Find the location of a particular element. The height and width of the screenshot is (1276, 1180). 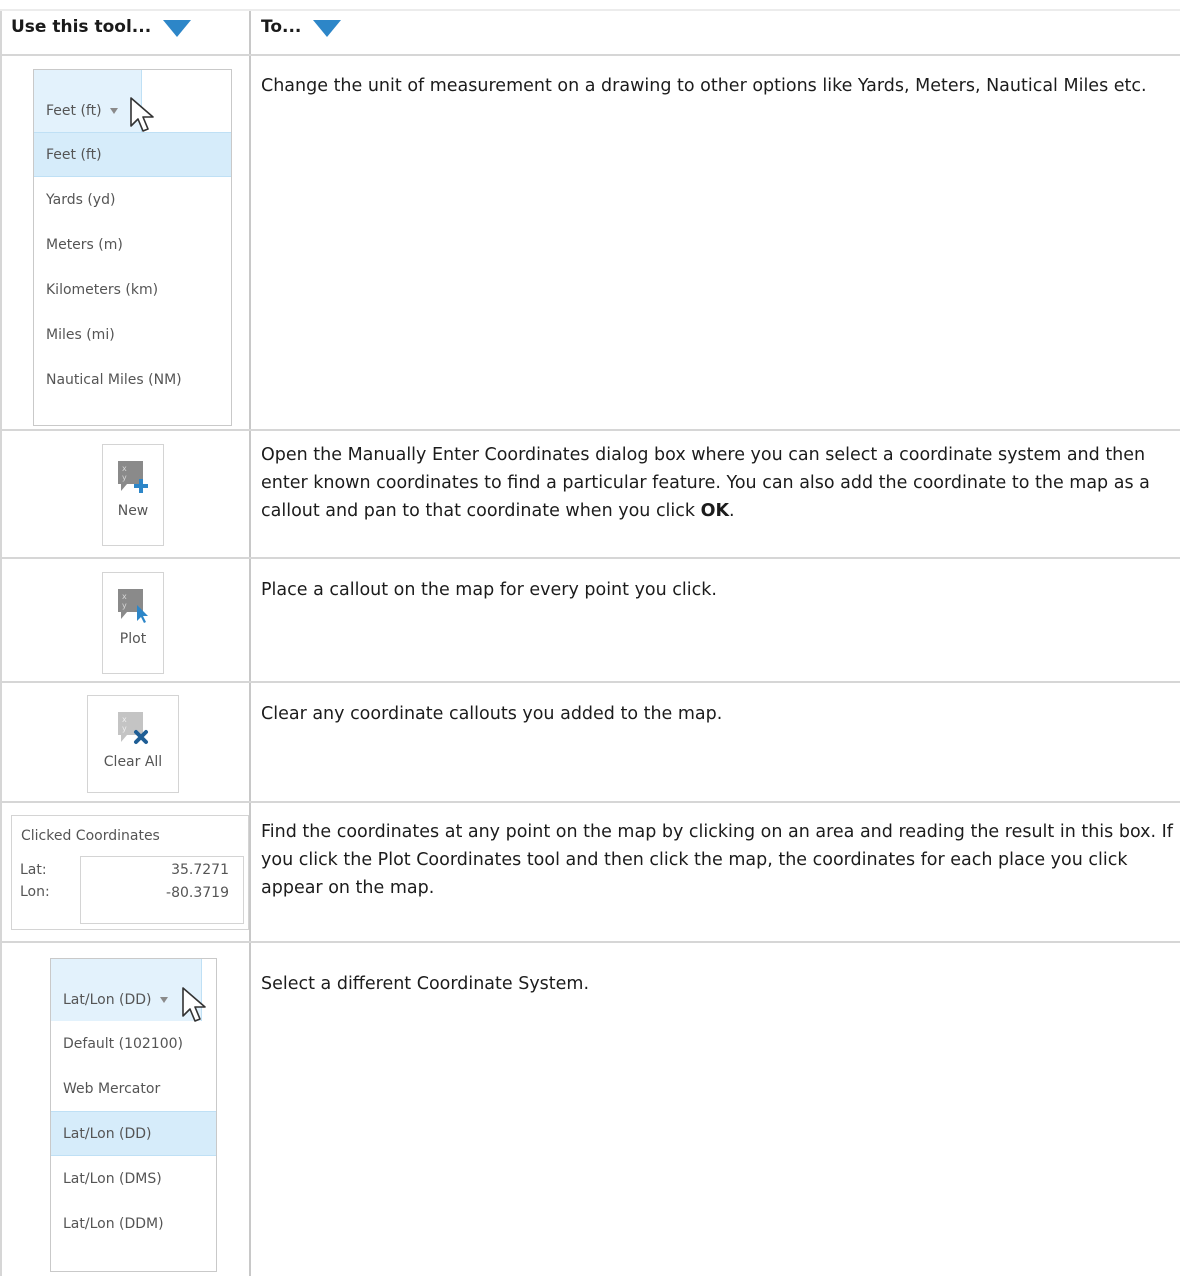

clear-all-button: x y Clear All is located at coordinates (133, 744).